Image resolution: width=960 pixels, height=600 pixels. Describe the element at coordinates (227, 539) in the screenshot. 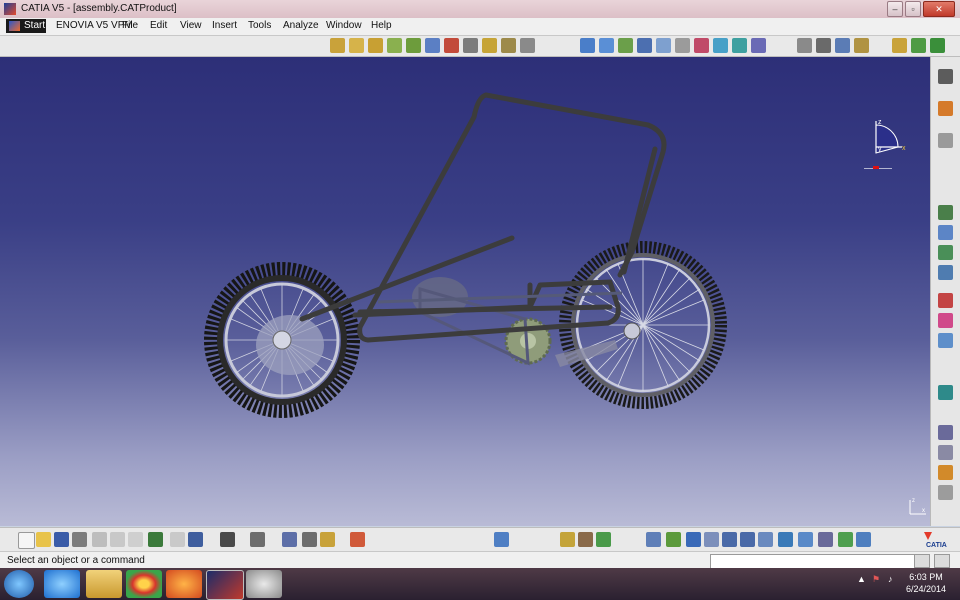

I see `capture-icon` at that location.